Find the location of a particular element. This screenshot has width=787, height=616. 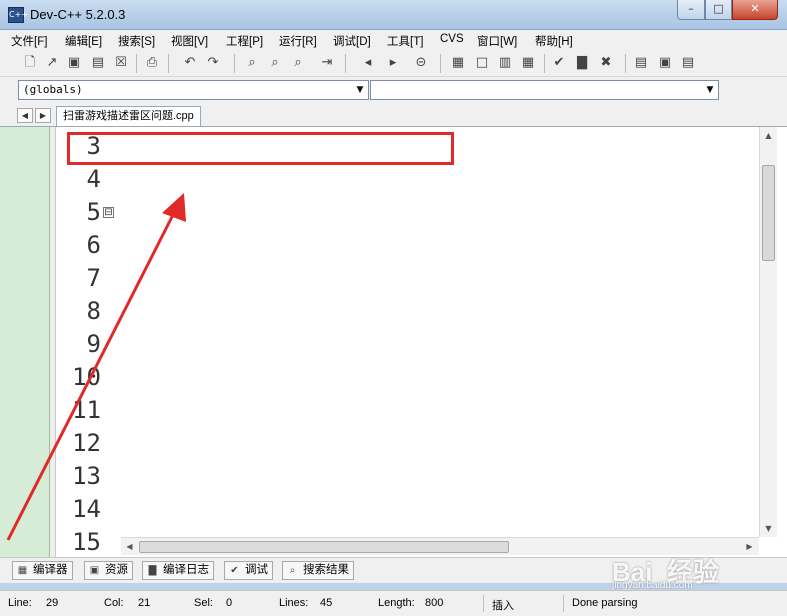

file-tab-bar: ◀ ▶ 扫雷游戏描述雷区问题.cpp is located at coordinates (393, 115).